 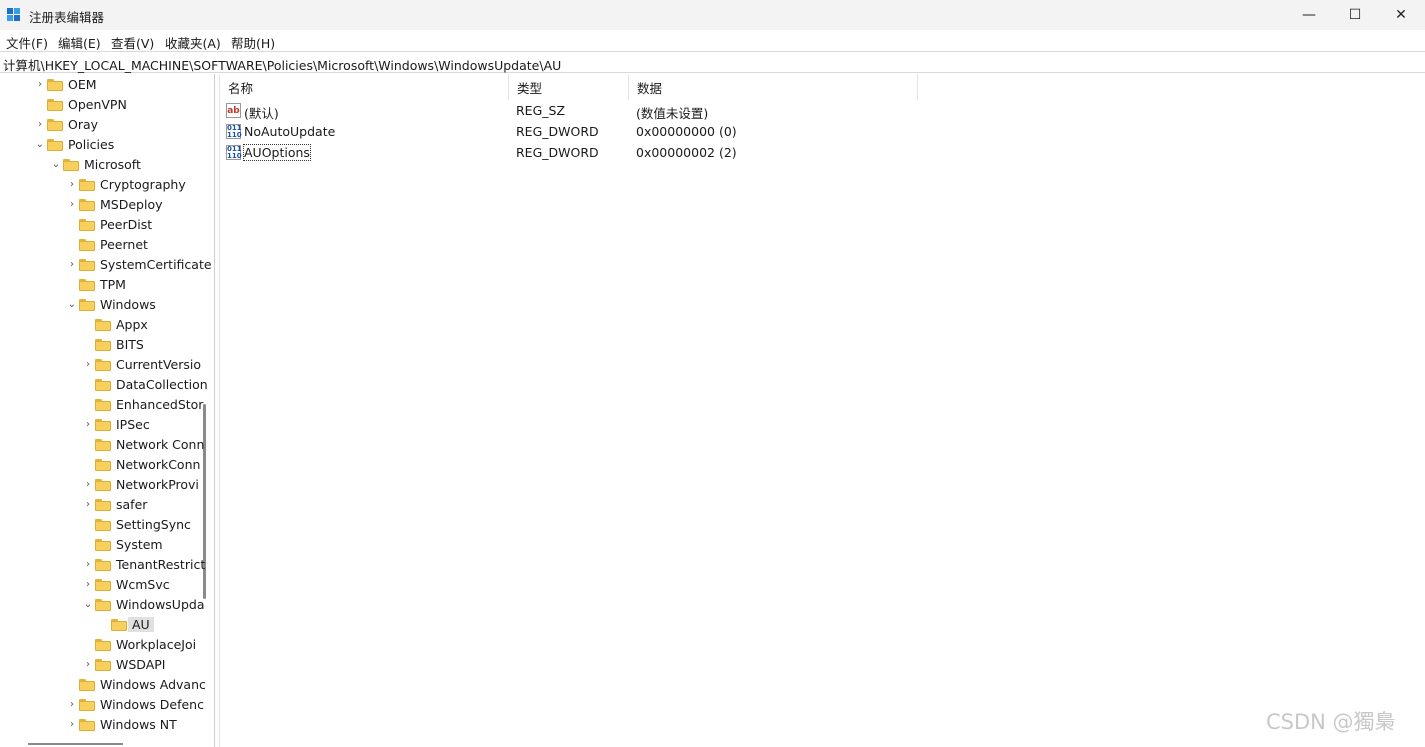 What do you see at coordinates (712, 40) in the screenshot?
I see `menu-bar: 文件(F) 编辑(E) 查看(V) 收藏夹(A) 帮助(H)` at bounding box center [712, 40].